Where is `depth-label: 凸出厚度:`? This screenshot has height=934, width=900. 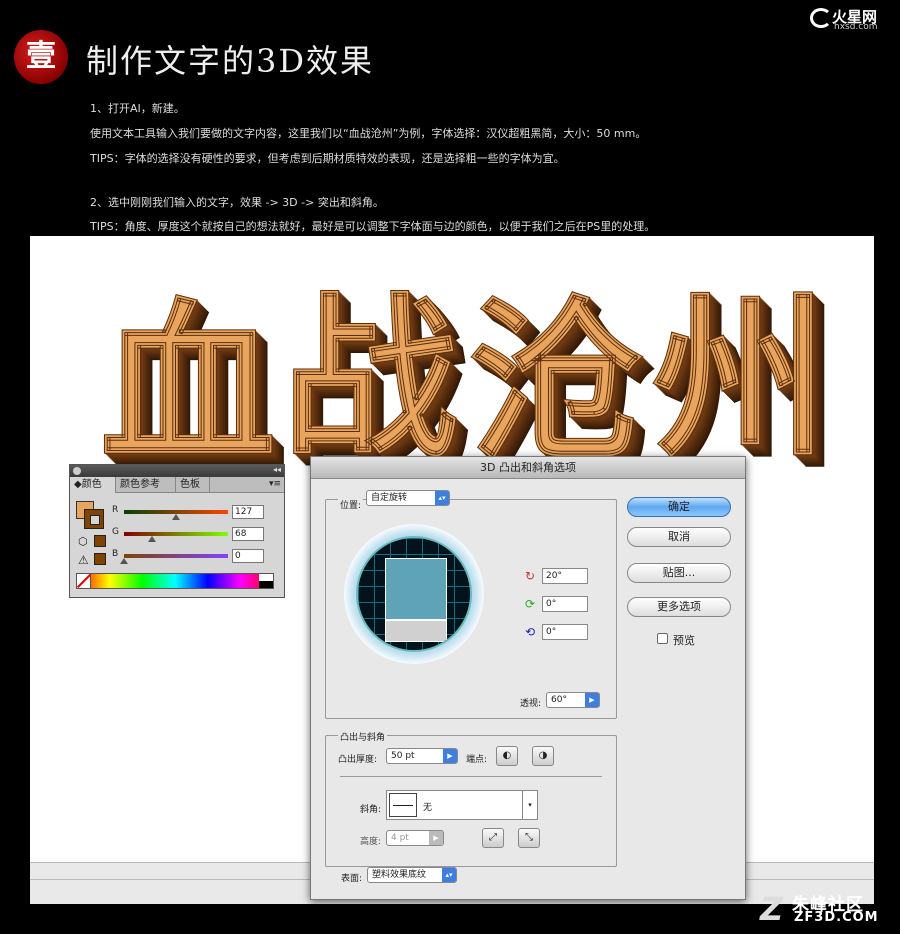
depth-label: 凸出厚度: is located at coordinates (358, 760).